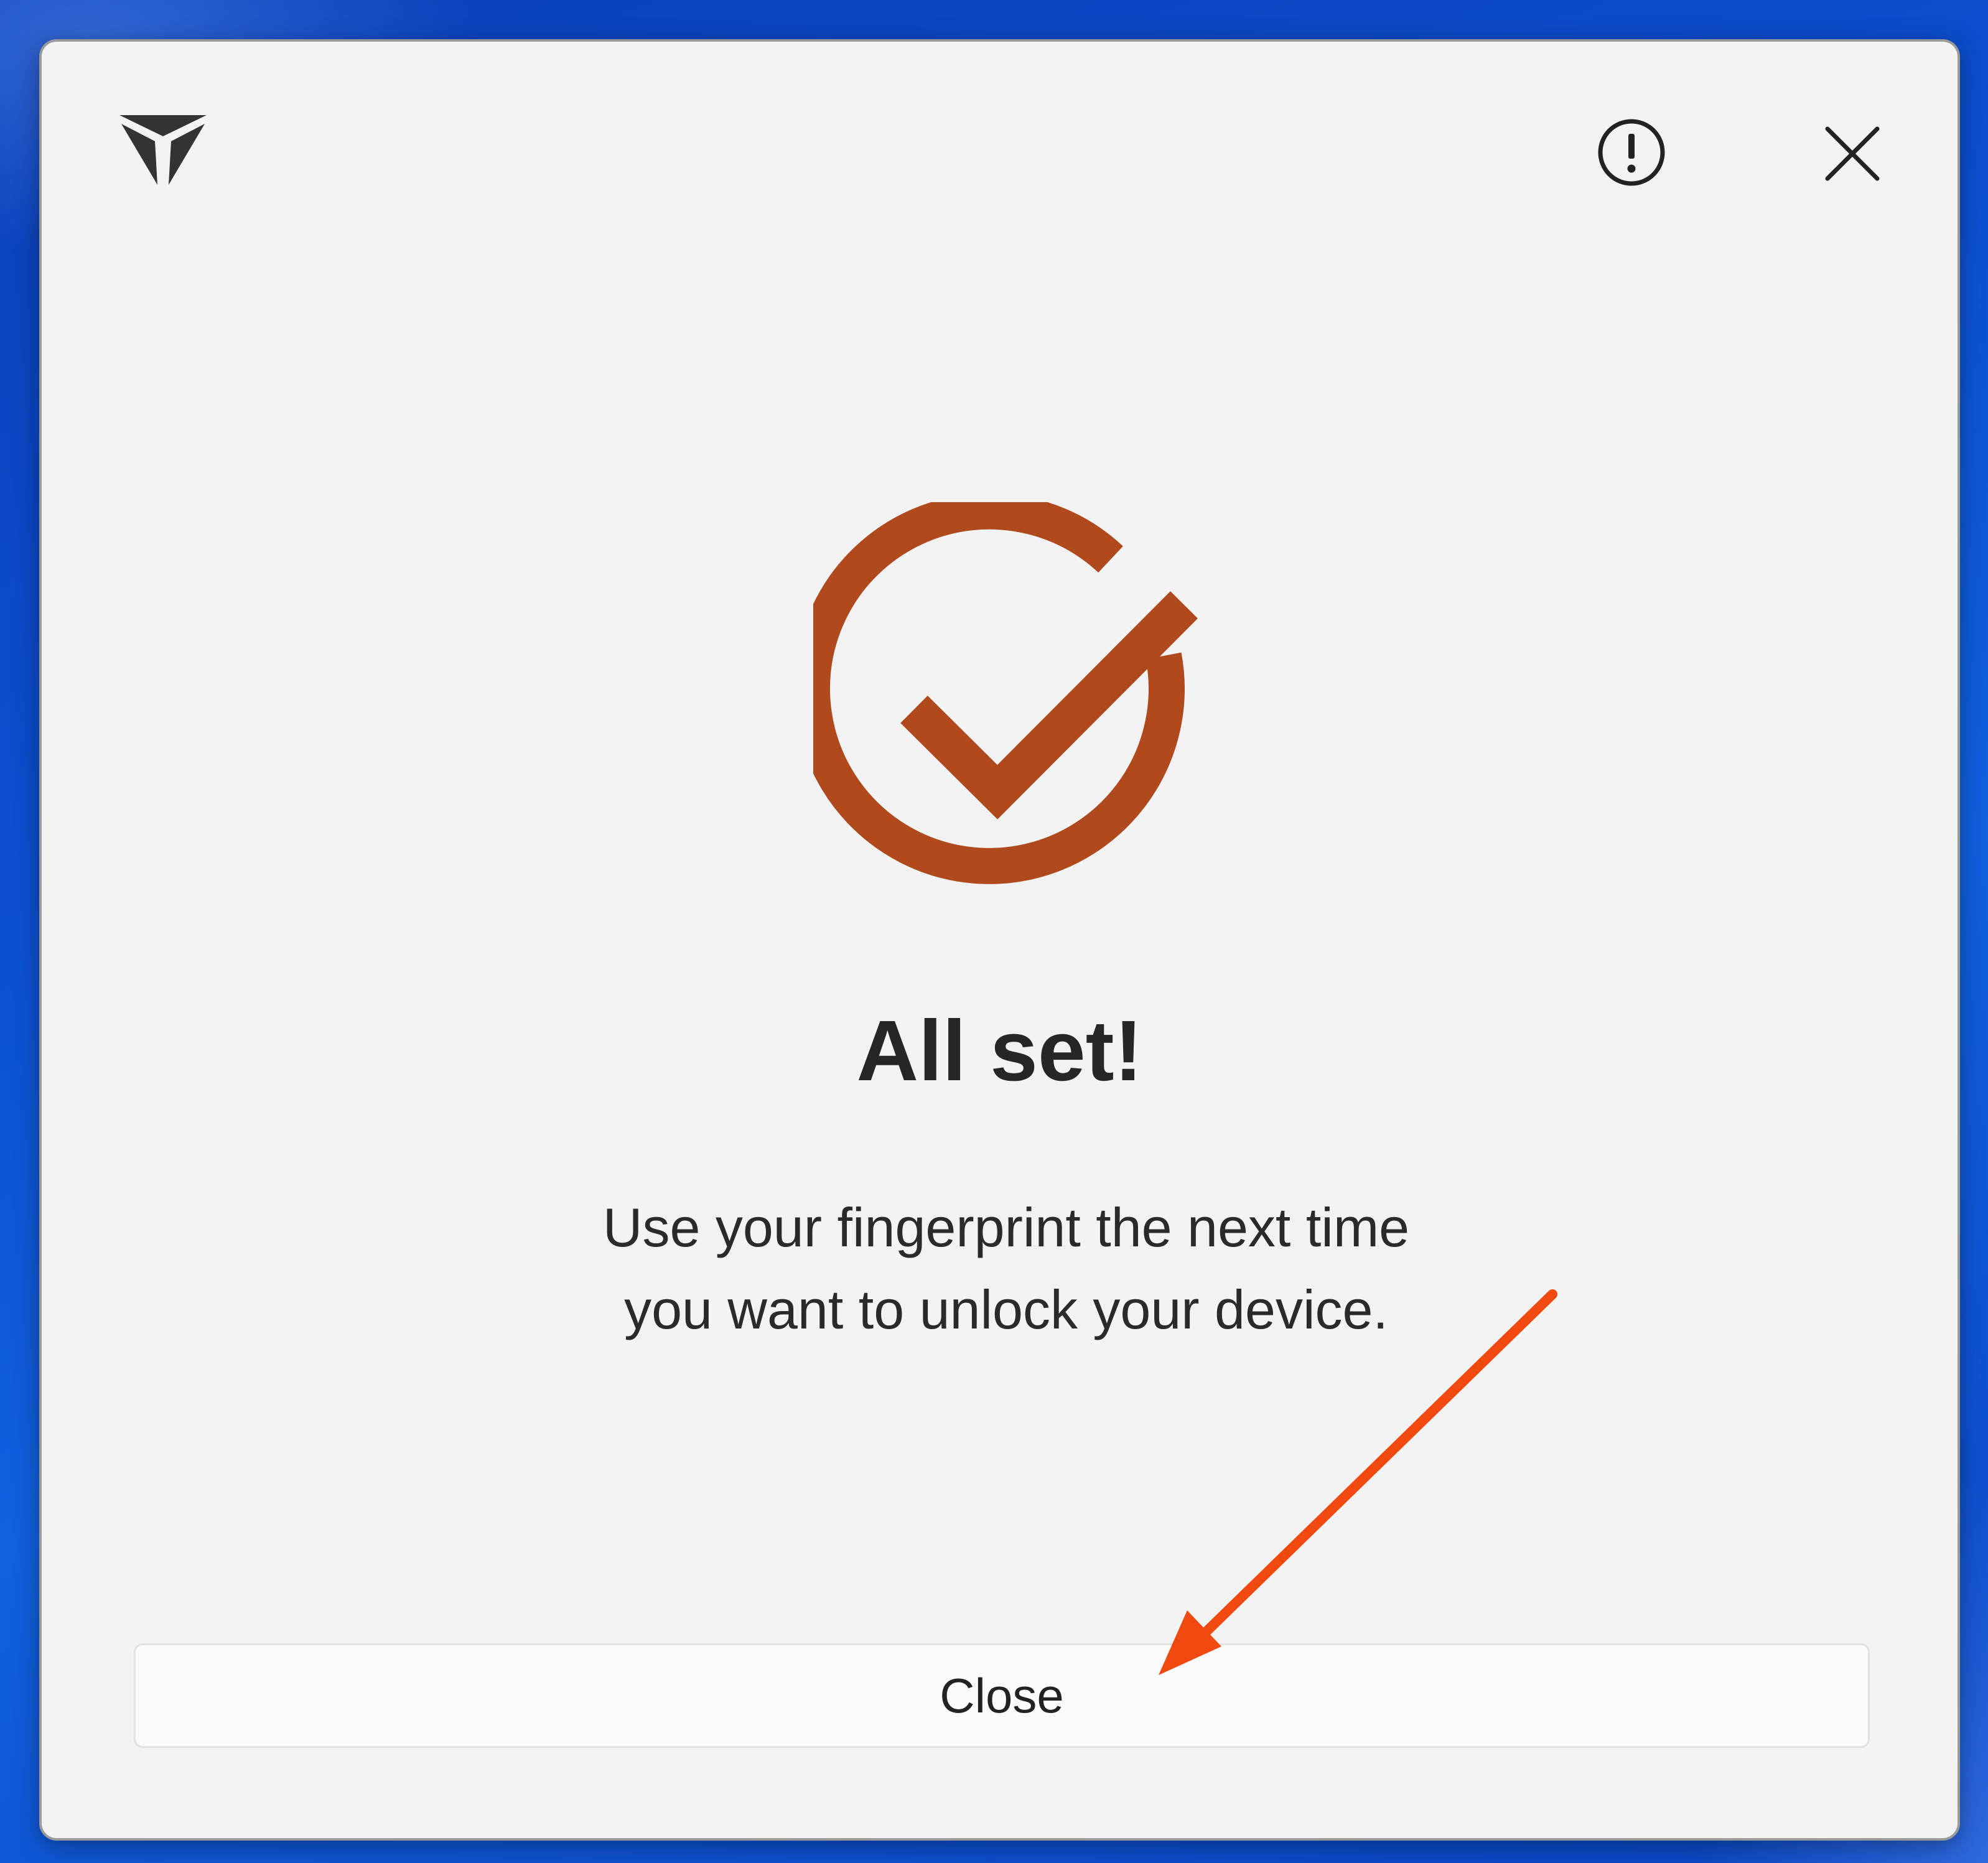  What do you see at coordinates (163, 150) in the screenshot?
I see `brand-logo-icon` at bounding box center [163, 150].